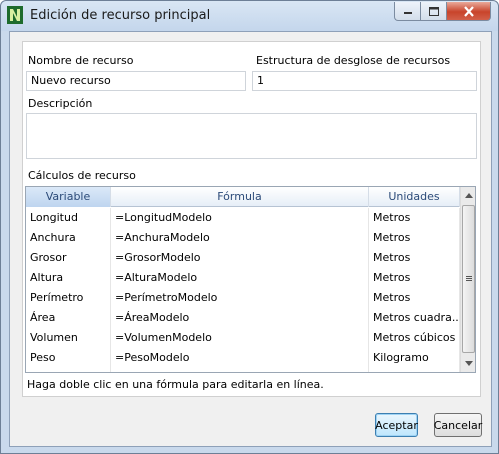 The width and height of the screenshot is (499, 454). Describe the element at coordinates (240, 338) in the screenshot. I see `cell-formula: =VolumenModelo` at that location.